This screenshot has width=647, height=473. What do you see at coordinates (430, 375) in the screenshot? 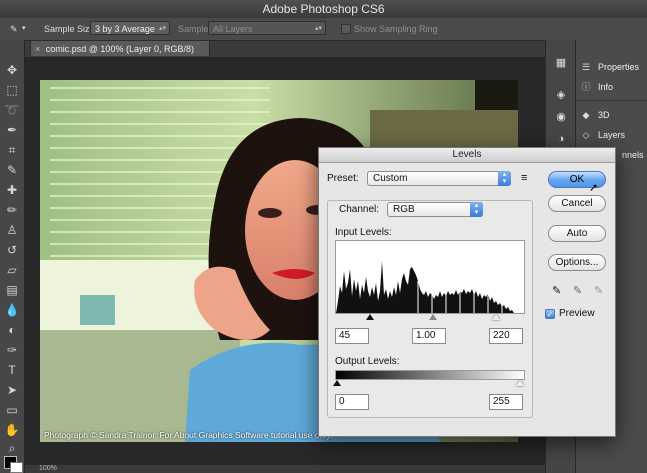
I see `output-gradient-bar` at bounding box center [430, 375].